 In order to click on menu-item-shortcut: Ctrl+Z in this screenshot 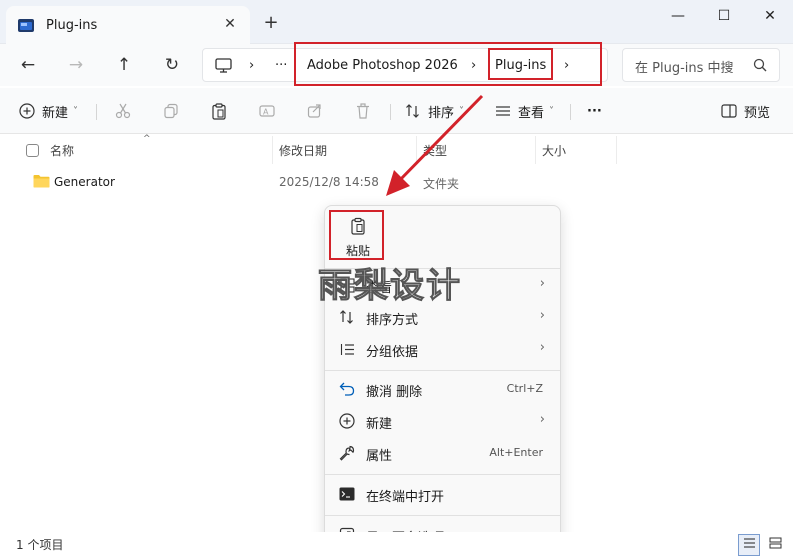, I will do `click(524, 388)`.